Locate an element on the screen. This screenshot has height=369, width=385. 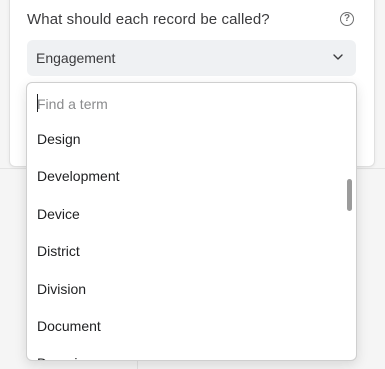
list-item: Development is located at coordinates (186, 176).